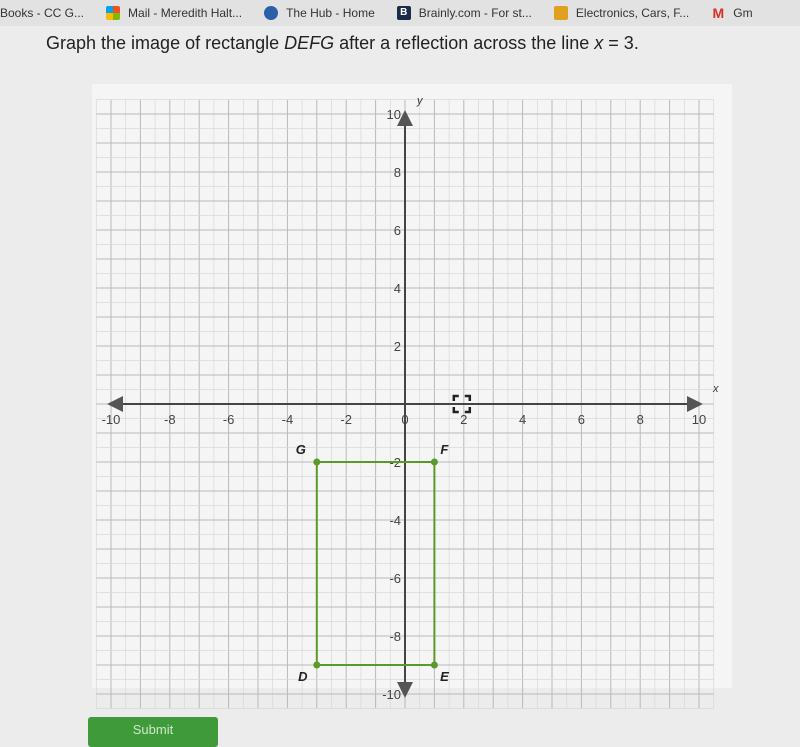 The width and height of the screenshot is (800, 747). What do you see at coordinates (346, 419) in the screenshot?
I see `x-tick-label: -2` at bounding box center [346, 419].